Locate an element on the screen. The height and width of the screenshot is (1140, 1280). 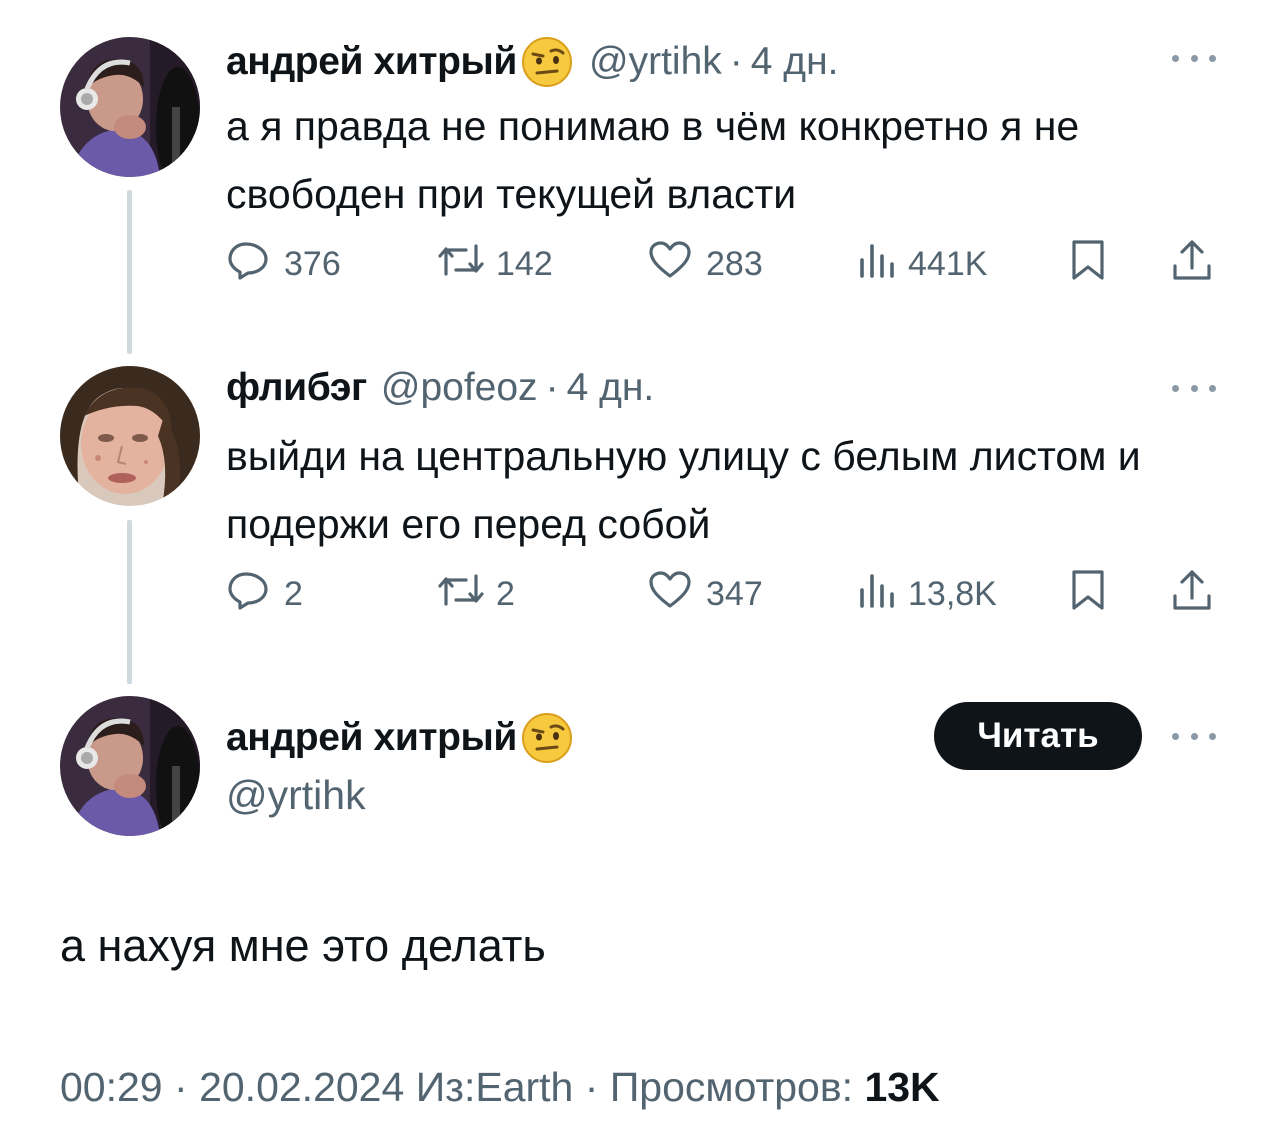
views-label: Просмотров: is located at coordinates (731, 1087).